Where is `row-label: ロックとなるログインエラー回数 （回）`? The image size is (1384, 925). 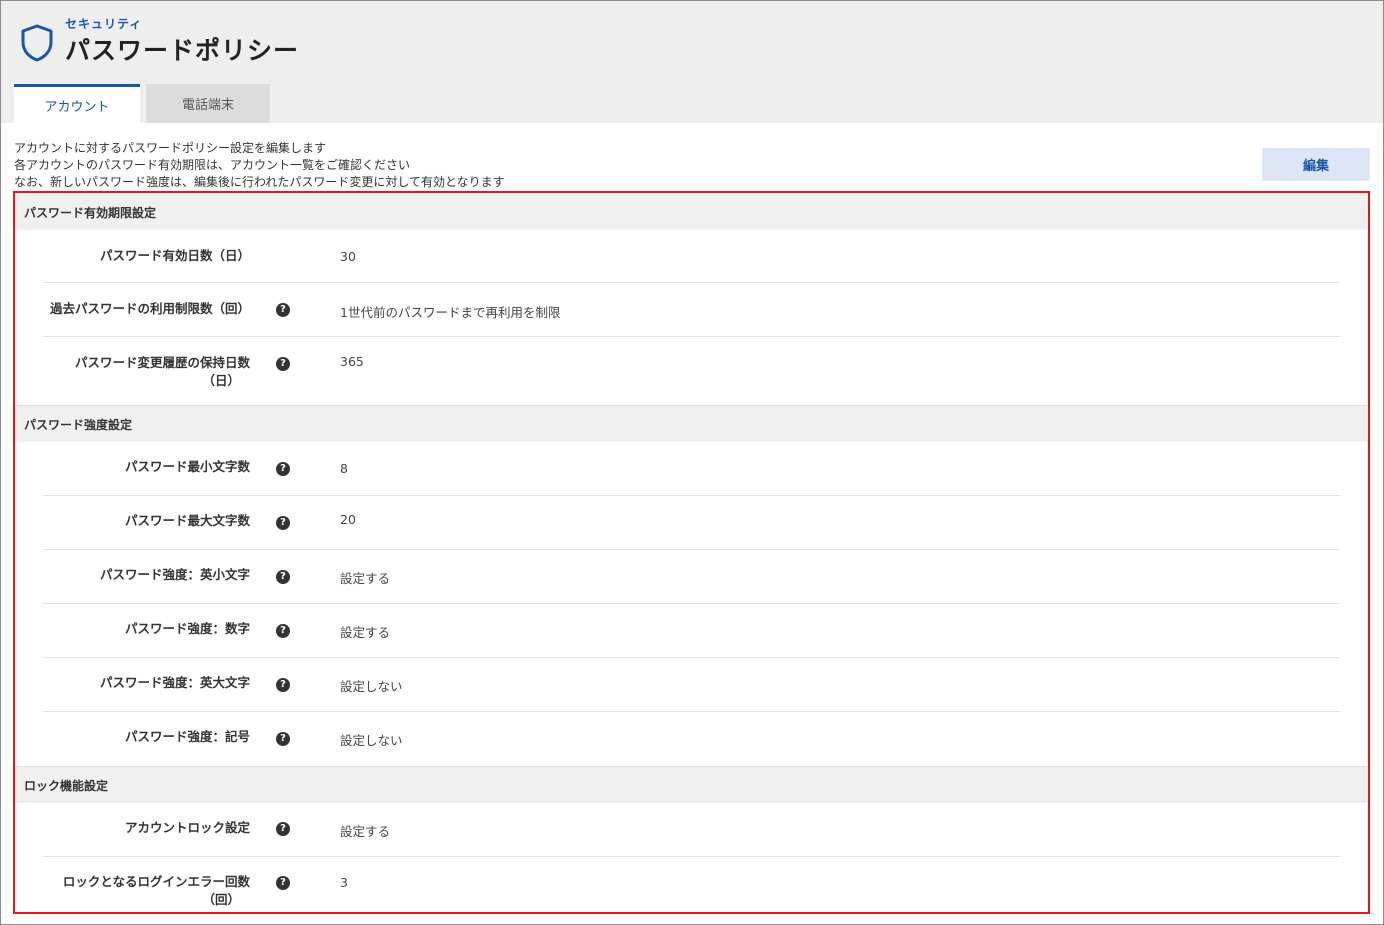 row-label: ロックとなるログインエラー回数 （回） is located at coordinates (146, 891).